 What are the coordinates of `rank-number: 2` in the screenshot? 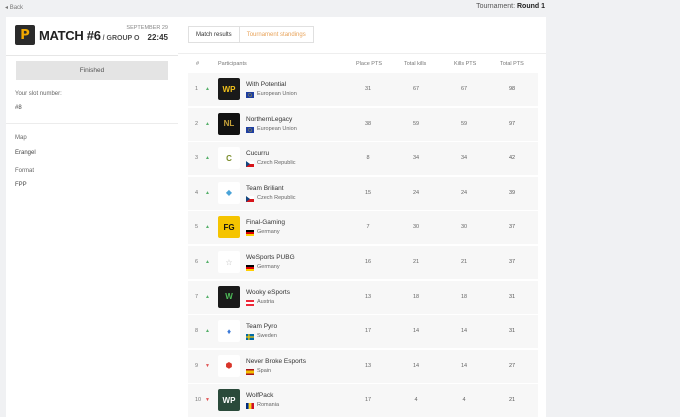 It's located at (197, 123).